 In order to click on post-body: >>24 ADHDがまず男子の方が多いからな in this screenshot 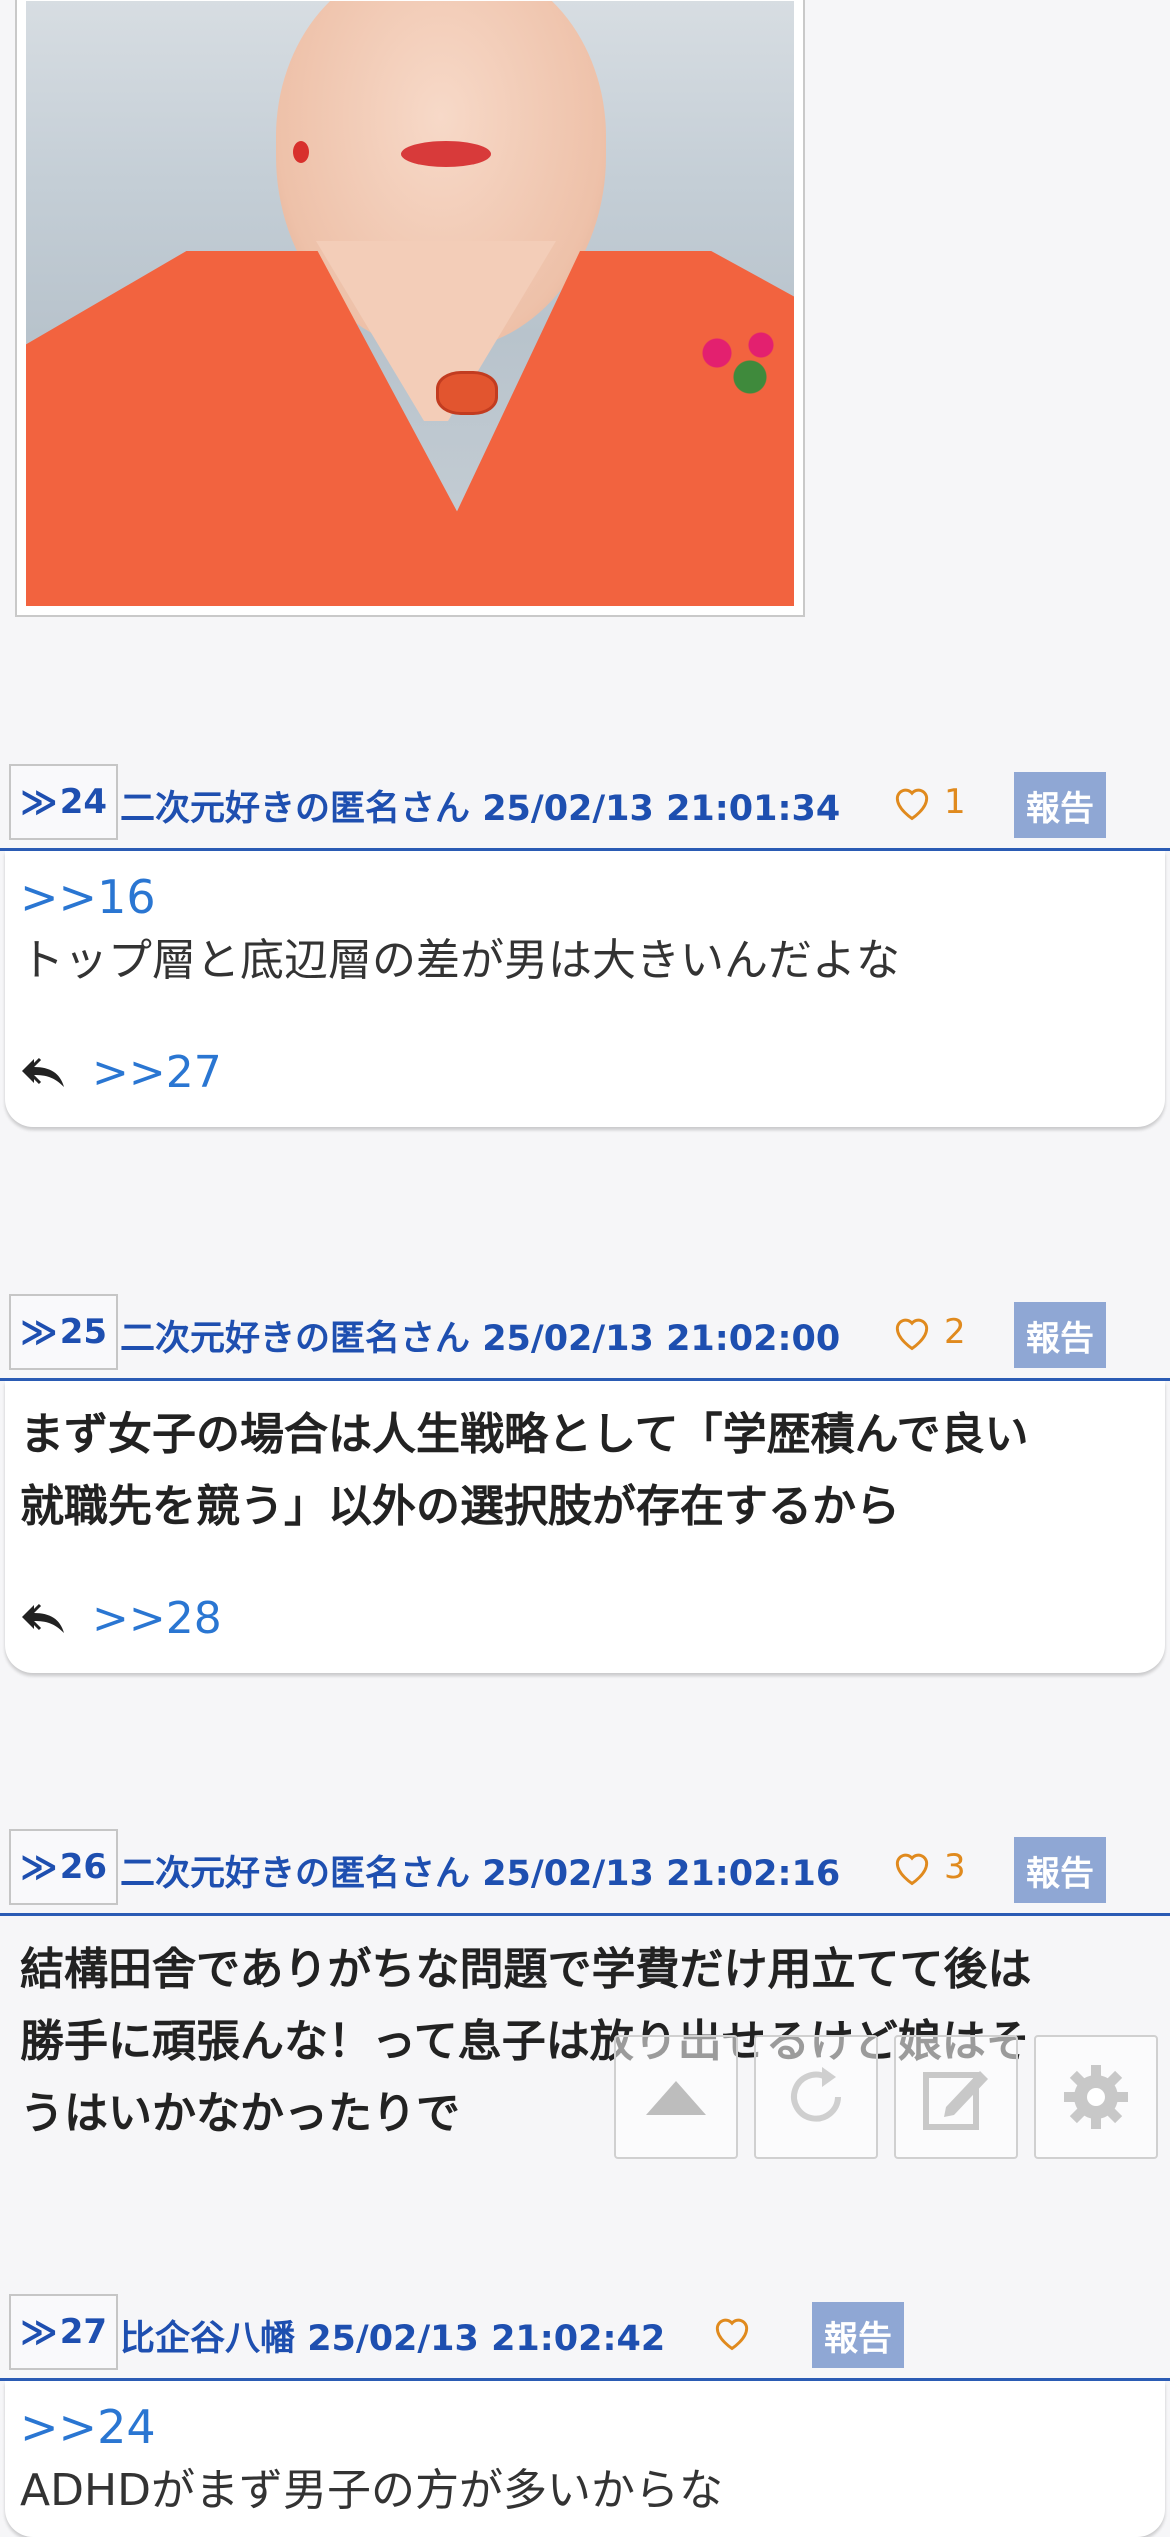, I will do `click(585, 2459)`.